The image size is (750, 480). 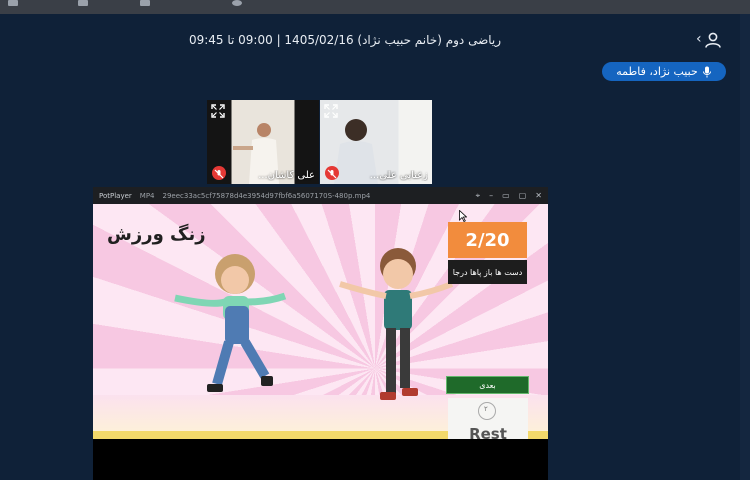 What do you see at coordinates (375, 7) in the screenshot?
I see `top-toolbar` at bounding box center [375, 7].